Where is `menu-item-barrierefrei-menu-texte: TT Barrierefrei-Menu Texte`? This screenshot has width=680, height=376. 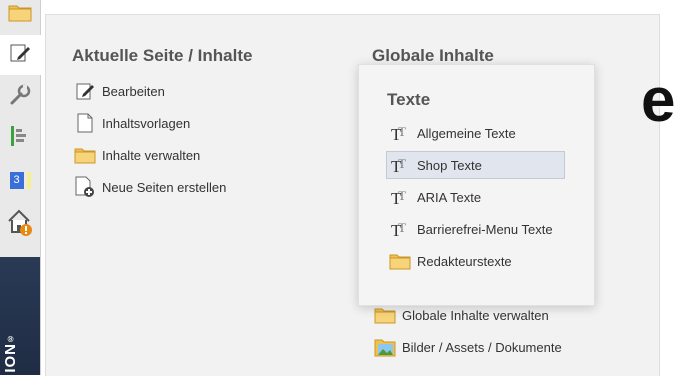 menu-item-barrierefrei-menu-texte: TT Barrierefrei-Menu Texte is located at coordinates (475, 229).